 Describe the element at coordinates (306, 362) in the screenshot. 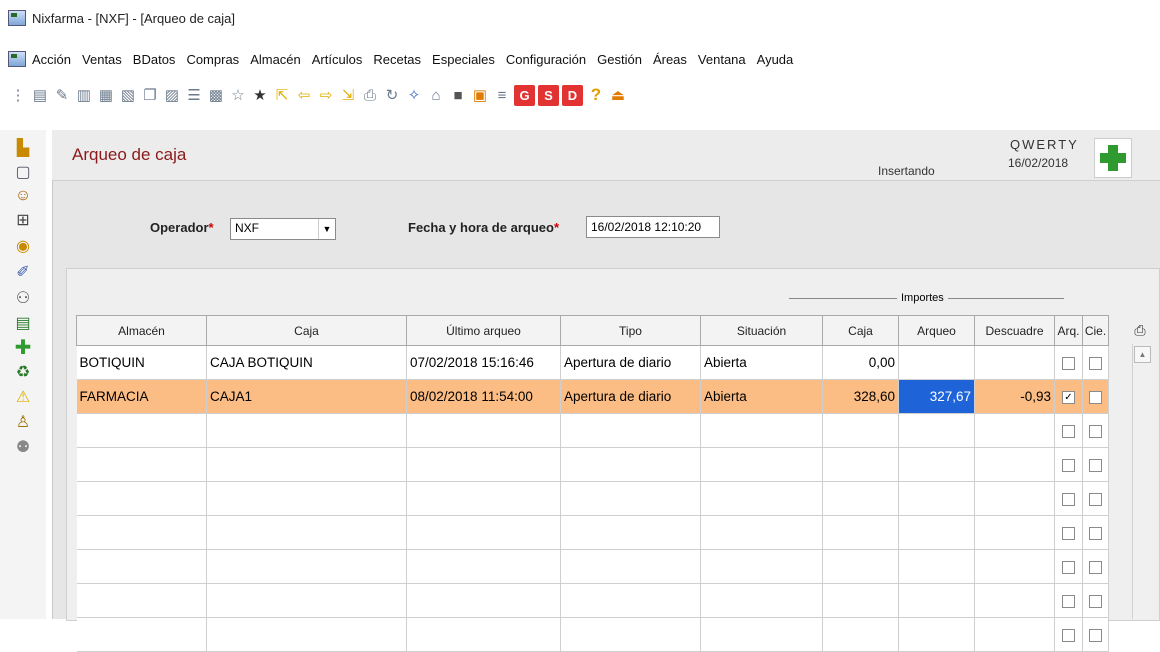

I see `cell-caja: CAJA BOTIQUIN` at that location.